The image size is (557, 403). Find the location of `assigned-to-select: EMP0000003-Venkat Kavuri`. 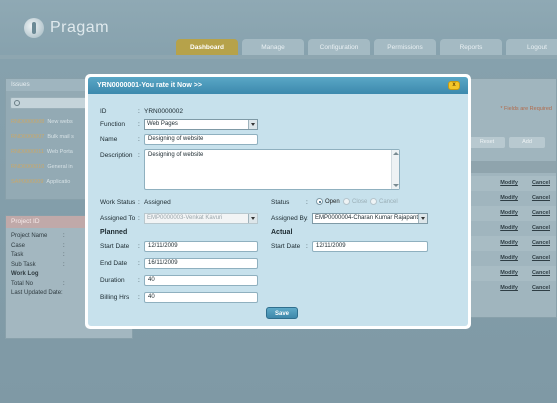

assigned-to-select: EMP0000003-Venkat Kavuri is located at coordinates (201, 218).